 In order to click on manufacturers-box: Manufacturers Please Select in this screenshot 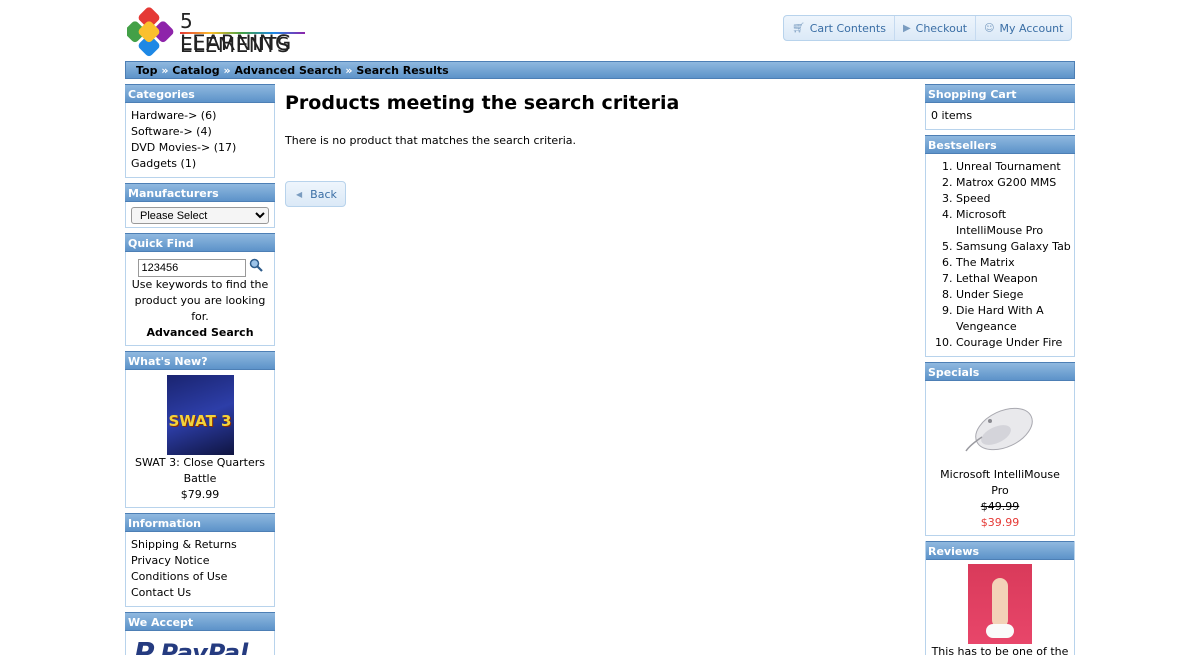, I will do `click(200, 205)`.